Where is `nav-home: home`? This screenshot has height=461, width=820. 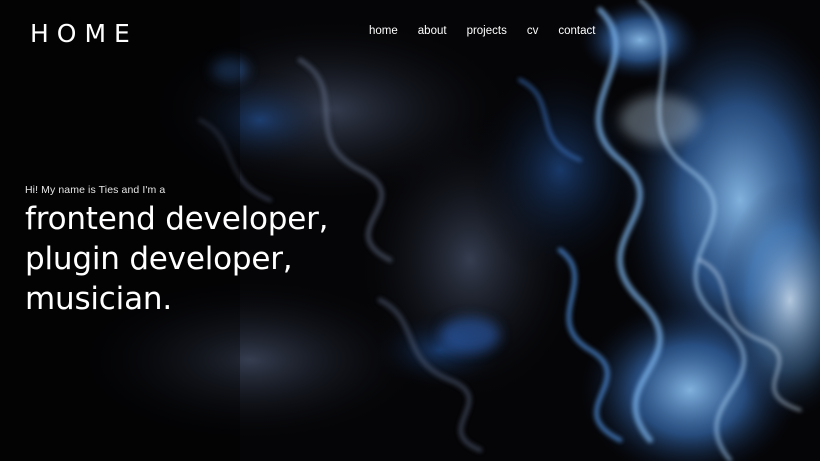 nav-home: home is located at coordinates (383, 31).